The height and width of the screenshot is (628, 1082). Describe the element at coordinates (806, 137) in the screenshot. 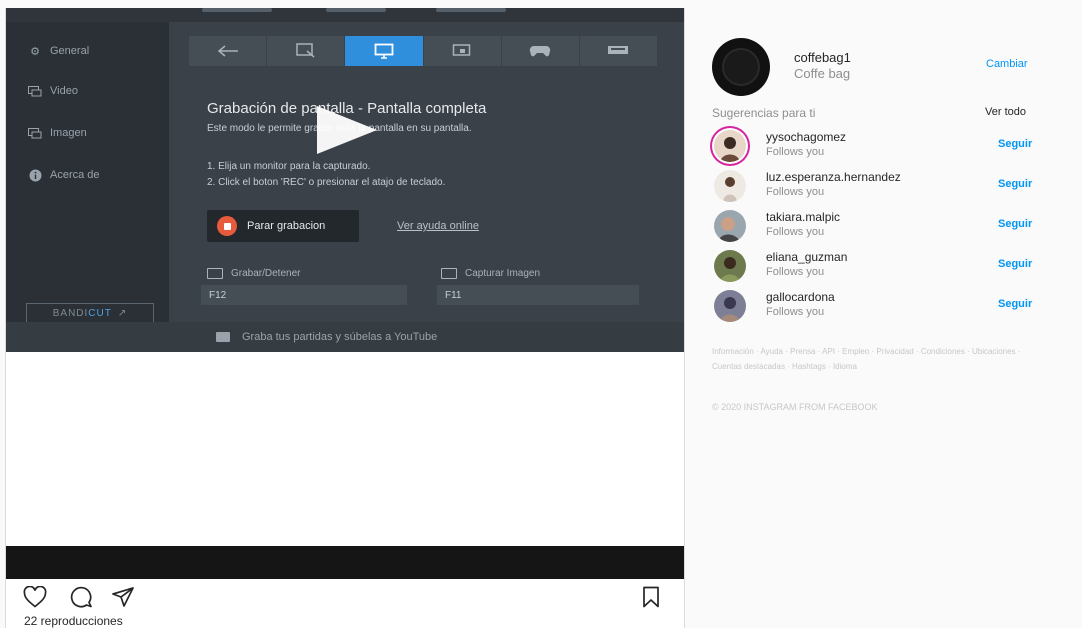

I see `suggestion-username: yysochagomez` at that location.